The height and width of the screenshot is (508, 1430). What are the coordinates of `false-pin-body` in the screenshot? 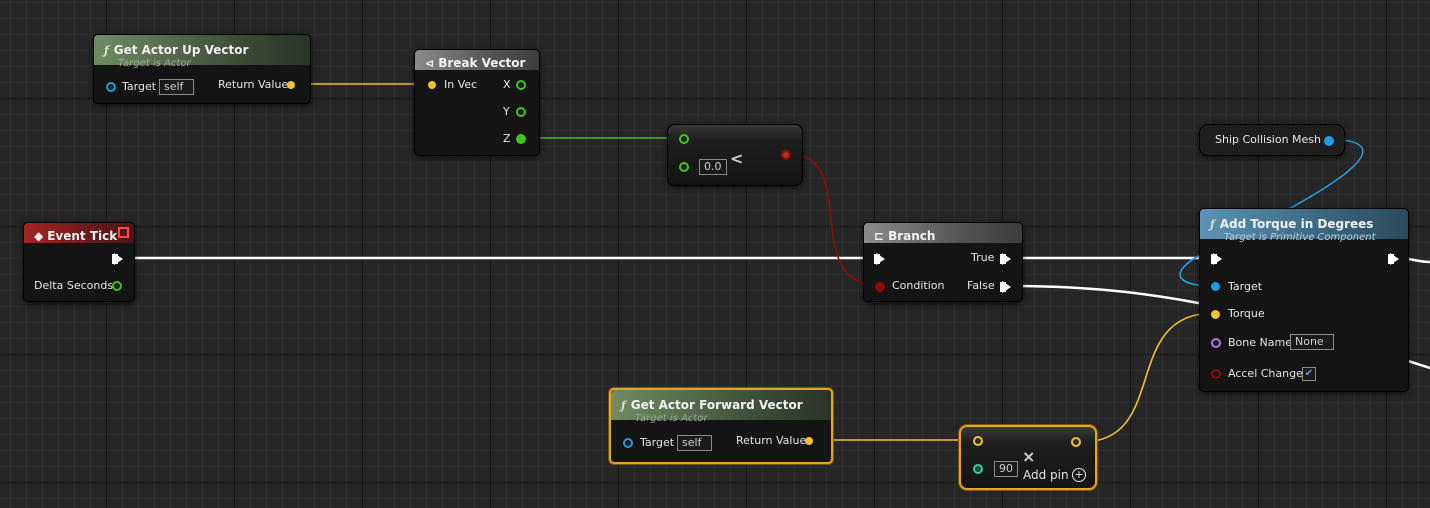 It's located at (1003, 287).